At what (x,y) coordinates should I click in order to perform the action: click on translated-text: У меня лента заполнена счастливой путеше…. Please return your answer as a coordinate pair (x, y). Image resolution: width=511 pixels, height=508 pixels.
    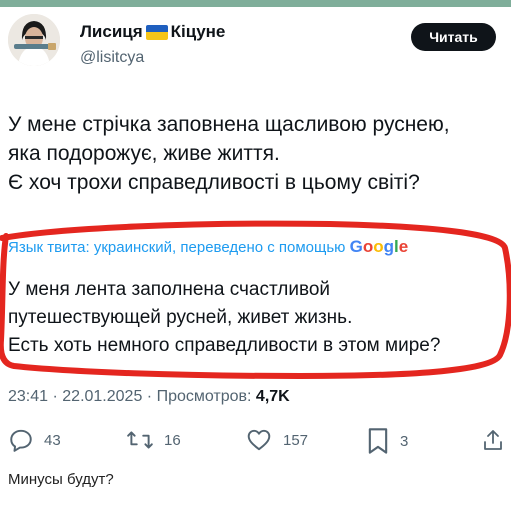
    Looking at the image, I should click on (224, 318).